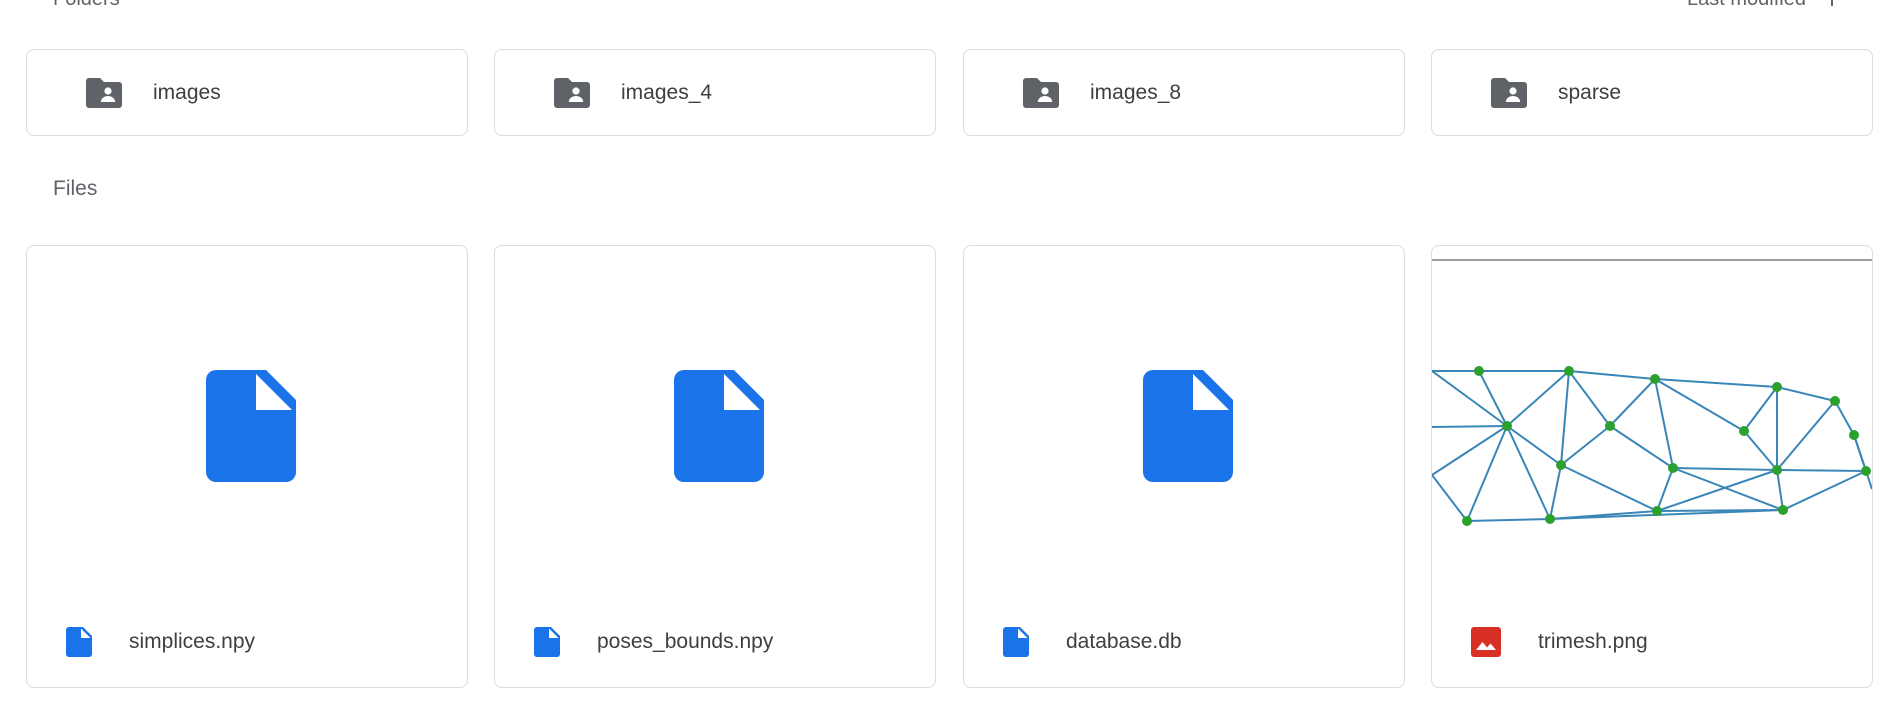 This screenshot has width=1880, height=711. I want to click on file-card-simplices: simplices.npy, so click(247, 466).